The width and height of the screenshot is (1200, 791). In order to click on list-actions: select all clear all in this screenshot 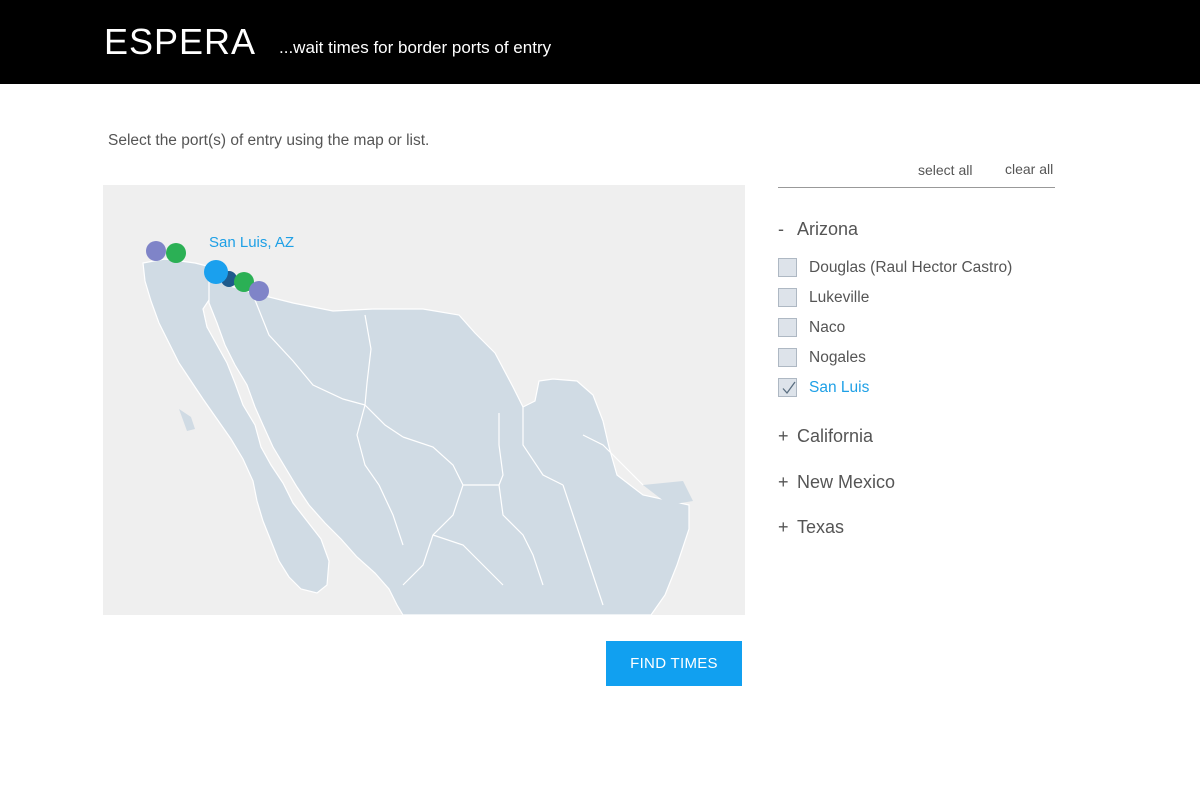, I will do `click(916, 174)`.